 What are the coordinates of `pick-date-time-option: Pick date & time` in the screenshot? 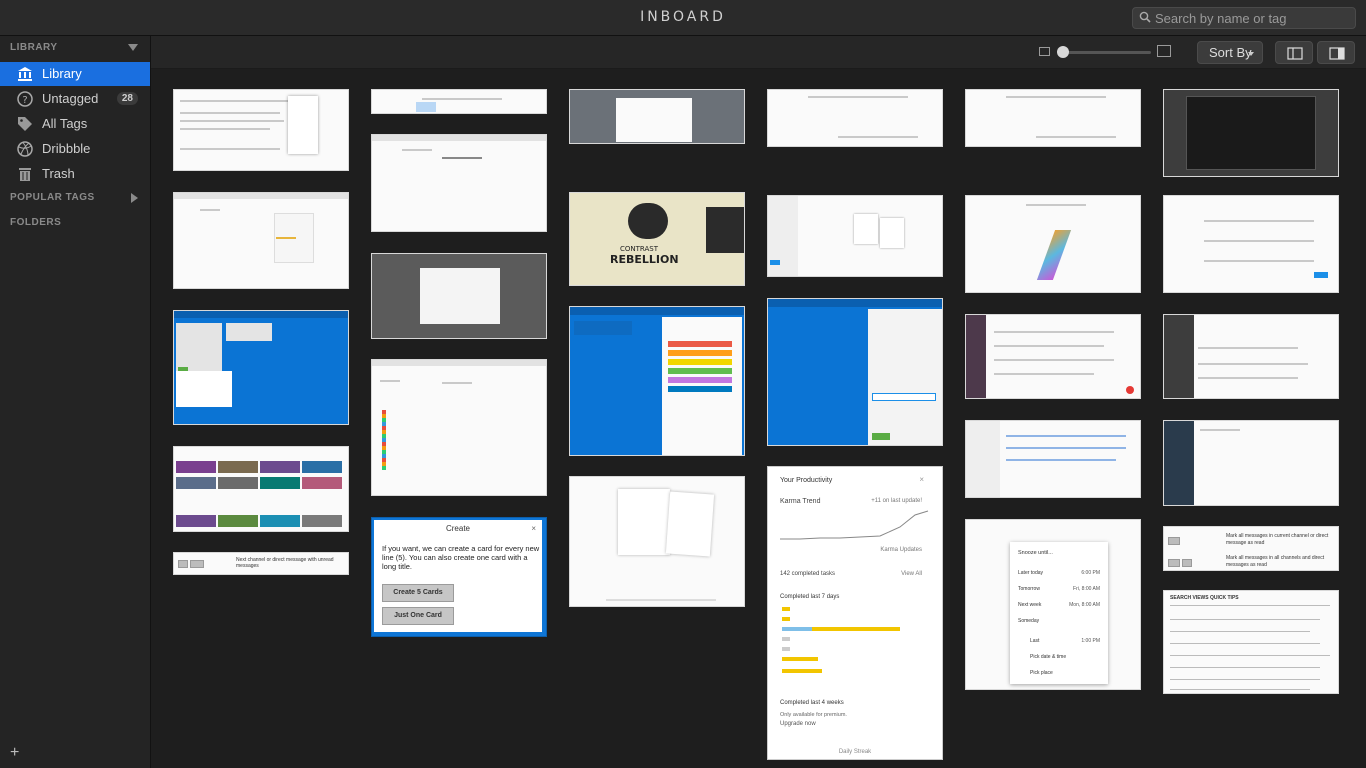 It's located at (1048, 657).